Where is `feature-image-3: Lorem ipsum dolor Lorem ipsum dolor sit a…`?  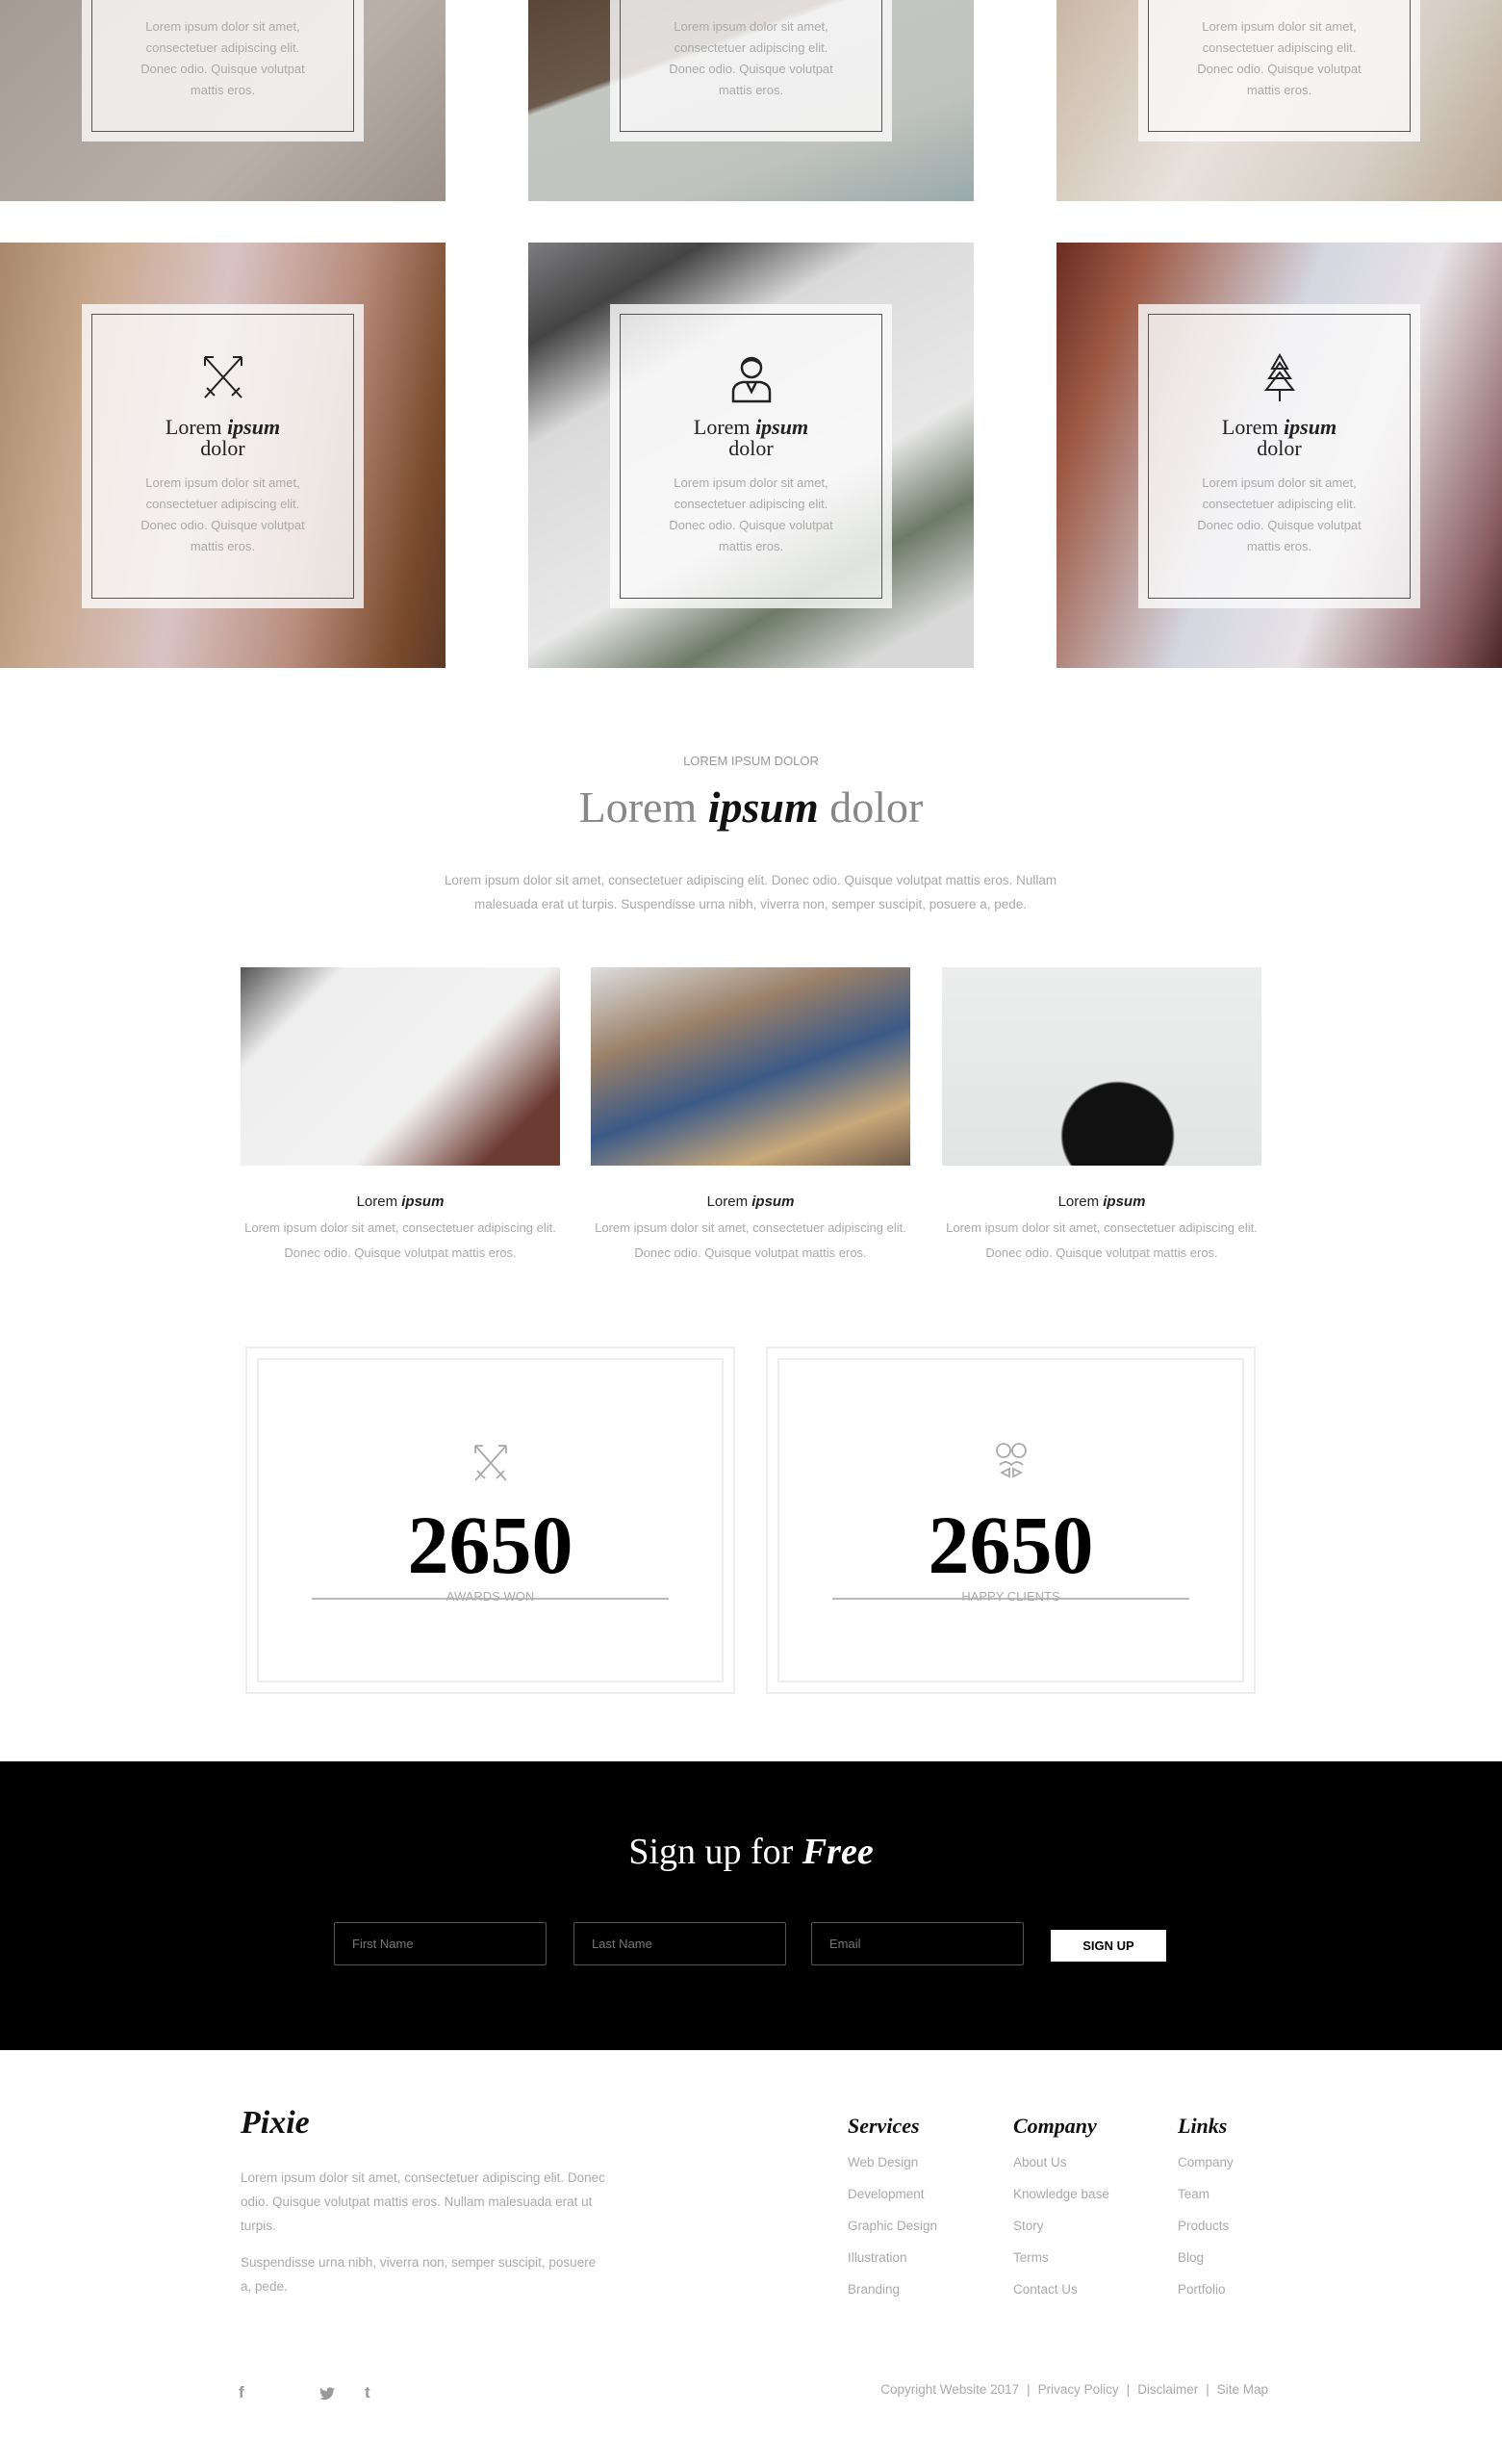 feature-image-3: Lorem ipsum dolor Lorem ipsum dolor sit a… is located at coordinates (1279, 455).